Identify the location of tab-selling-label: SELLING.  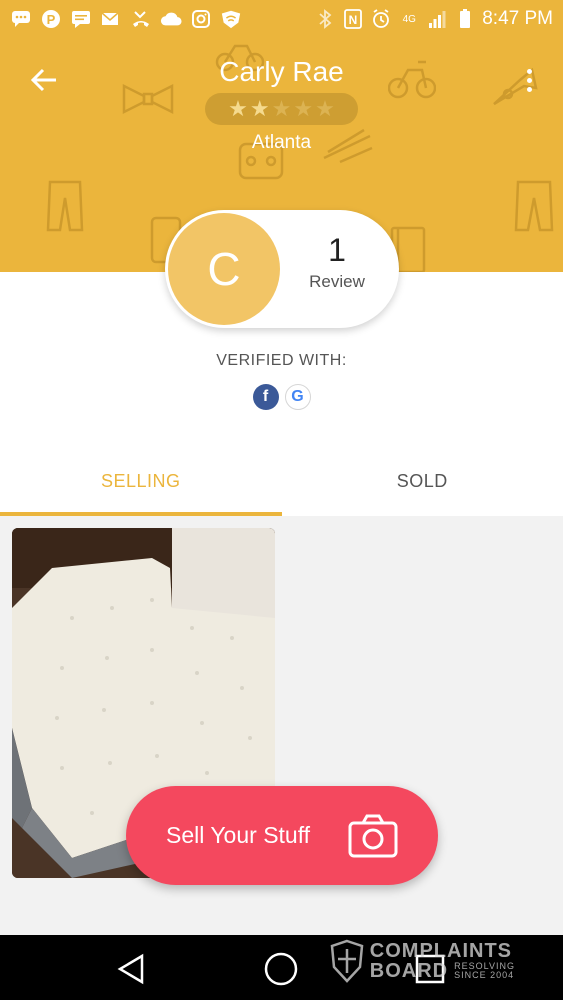
(140, 480).